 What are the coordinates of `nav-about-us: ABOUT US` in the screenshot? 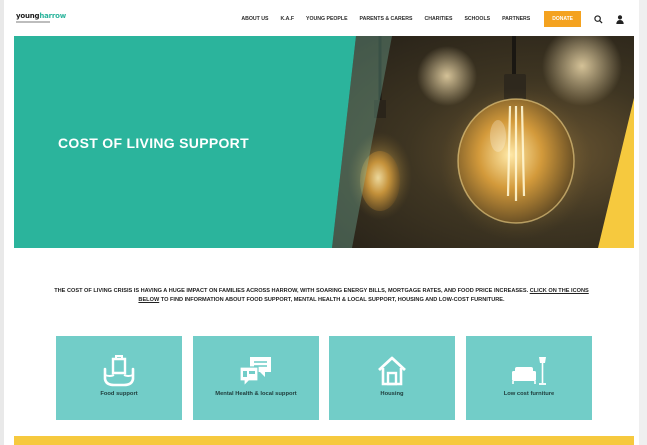 It's located at (254, 19).